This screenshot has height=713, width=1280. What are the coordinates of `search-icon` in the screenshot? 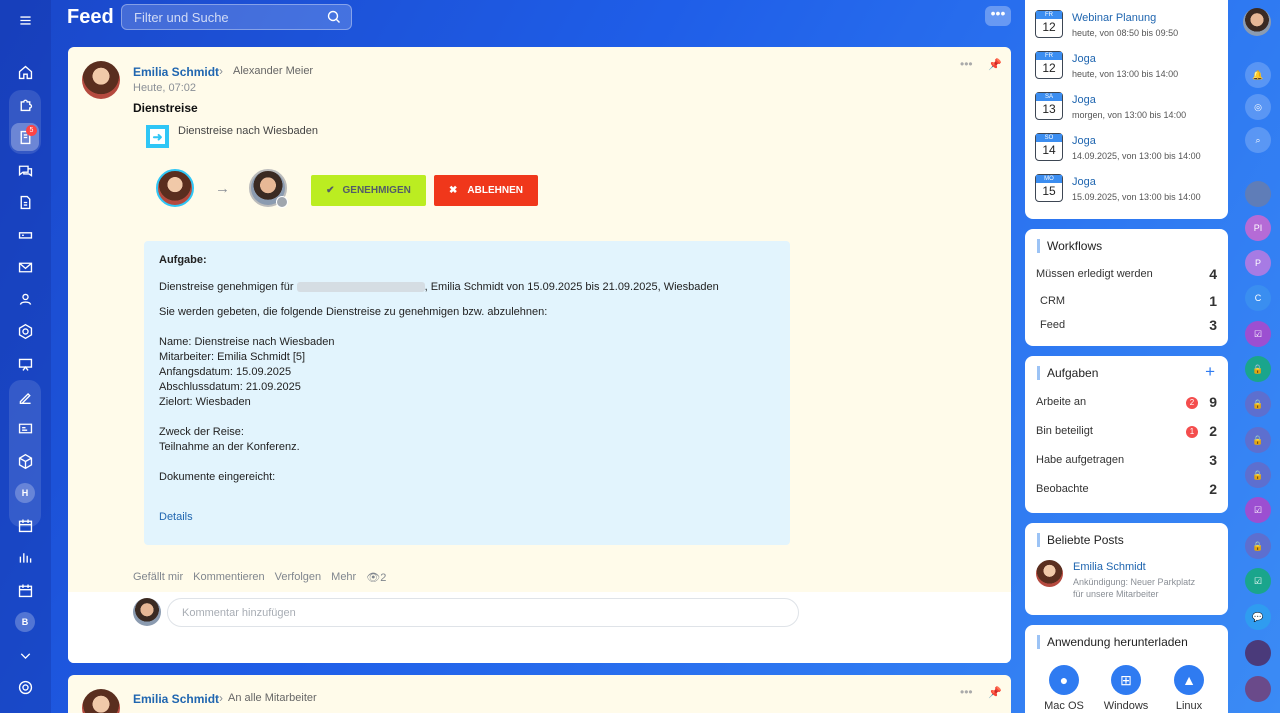 It's located at (334, 18).